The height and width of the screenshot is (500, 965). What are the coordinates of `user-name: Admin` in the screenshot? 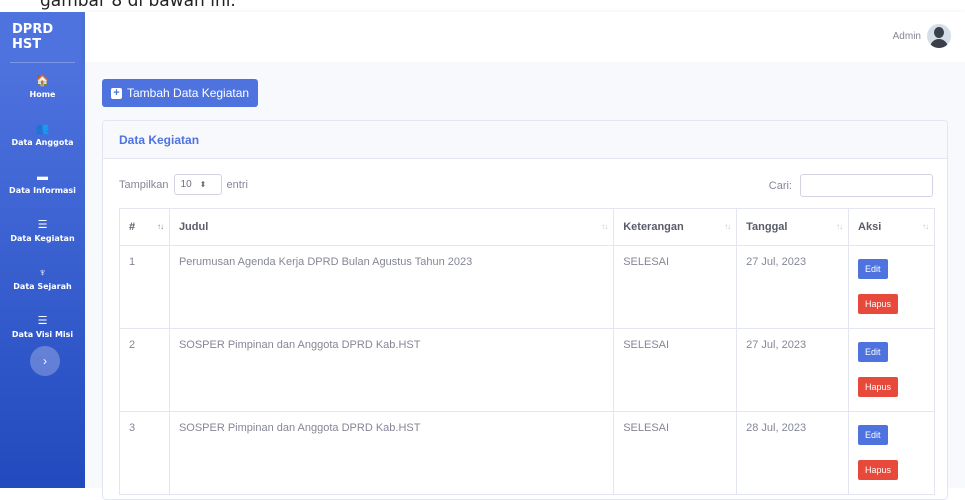 It's located at (906, 36).